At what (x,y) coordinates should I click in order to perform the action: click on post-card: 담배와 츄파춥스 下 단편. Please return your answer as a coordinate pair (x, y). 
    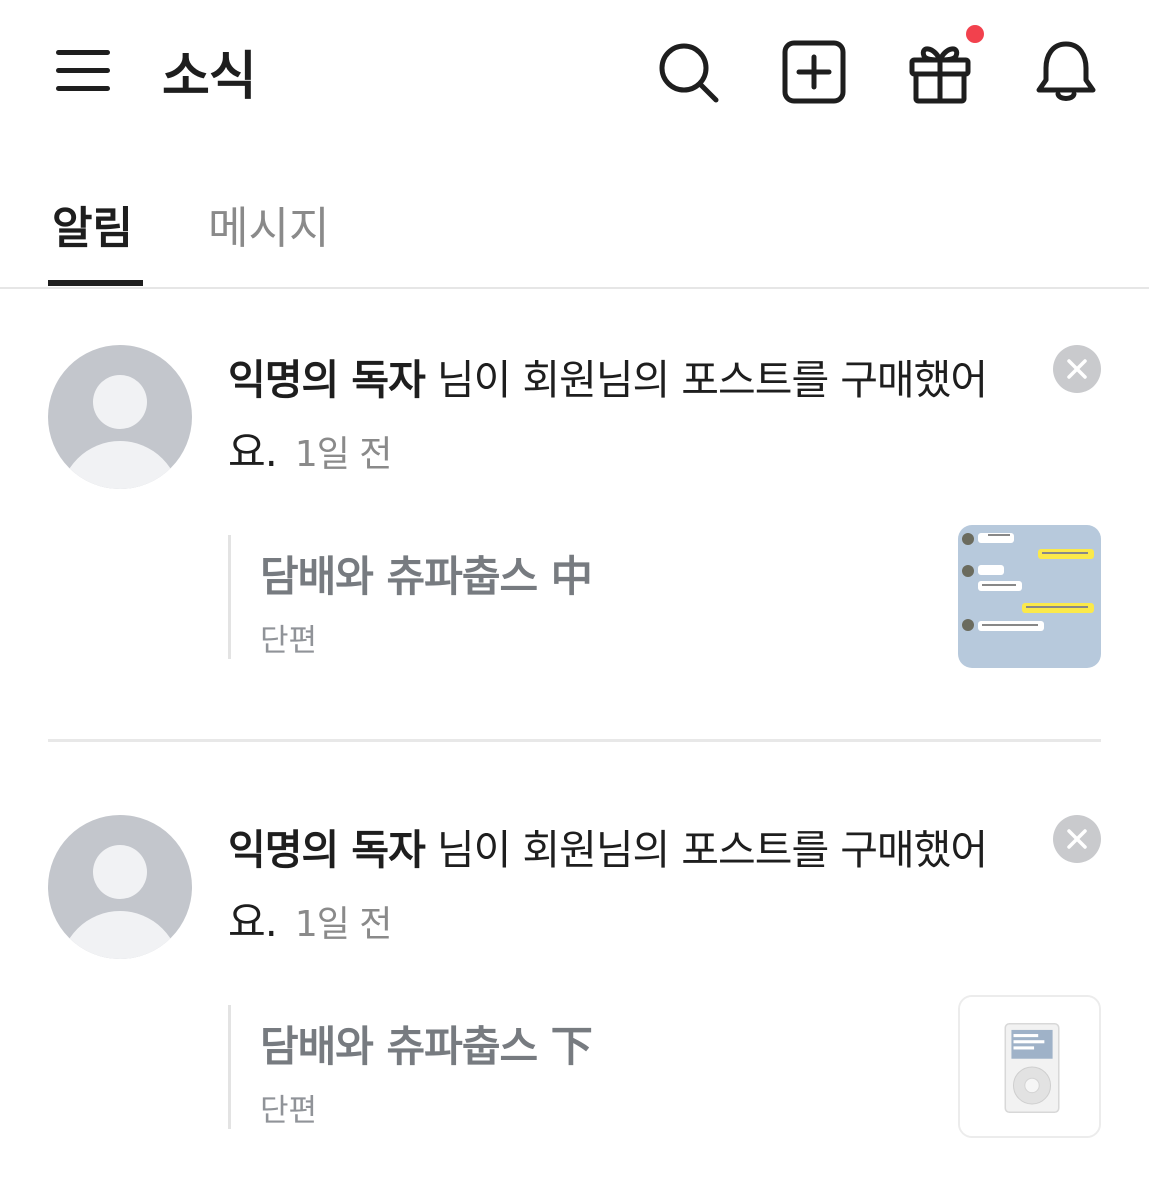
    Looking at the image, I should click on (588, 1067).